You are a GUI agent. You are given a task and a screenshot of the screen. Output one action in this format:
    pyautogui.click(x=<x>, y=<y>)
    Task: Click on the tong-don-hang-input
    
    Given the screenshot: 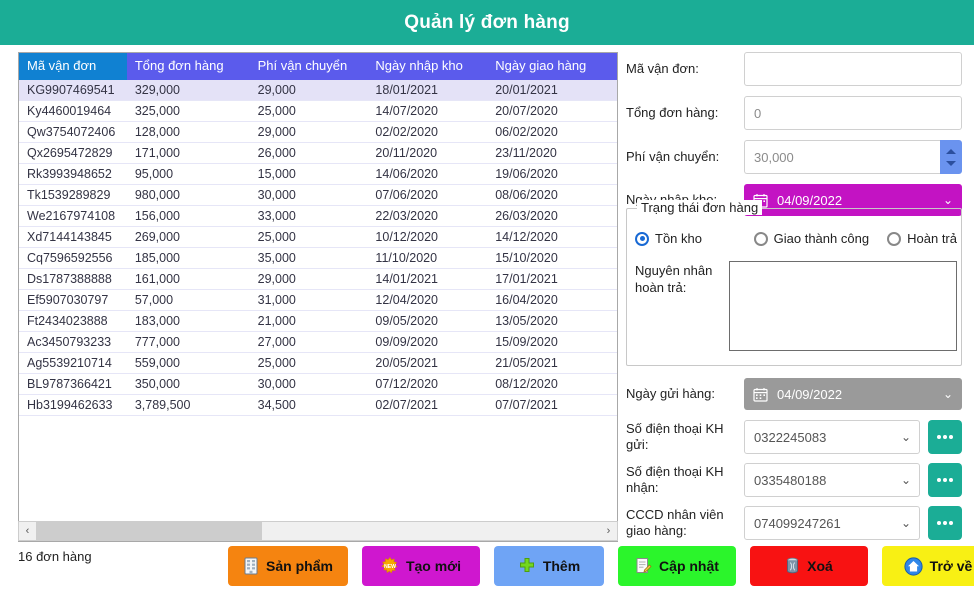 What is the action you would take?
    pyautogui.click(x=853, y=113)
    